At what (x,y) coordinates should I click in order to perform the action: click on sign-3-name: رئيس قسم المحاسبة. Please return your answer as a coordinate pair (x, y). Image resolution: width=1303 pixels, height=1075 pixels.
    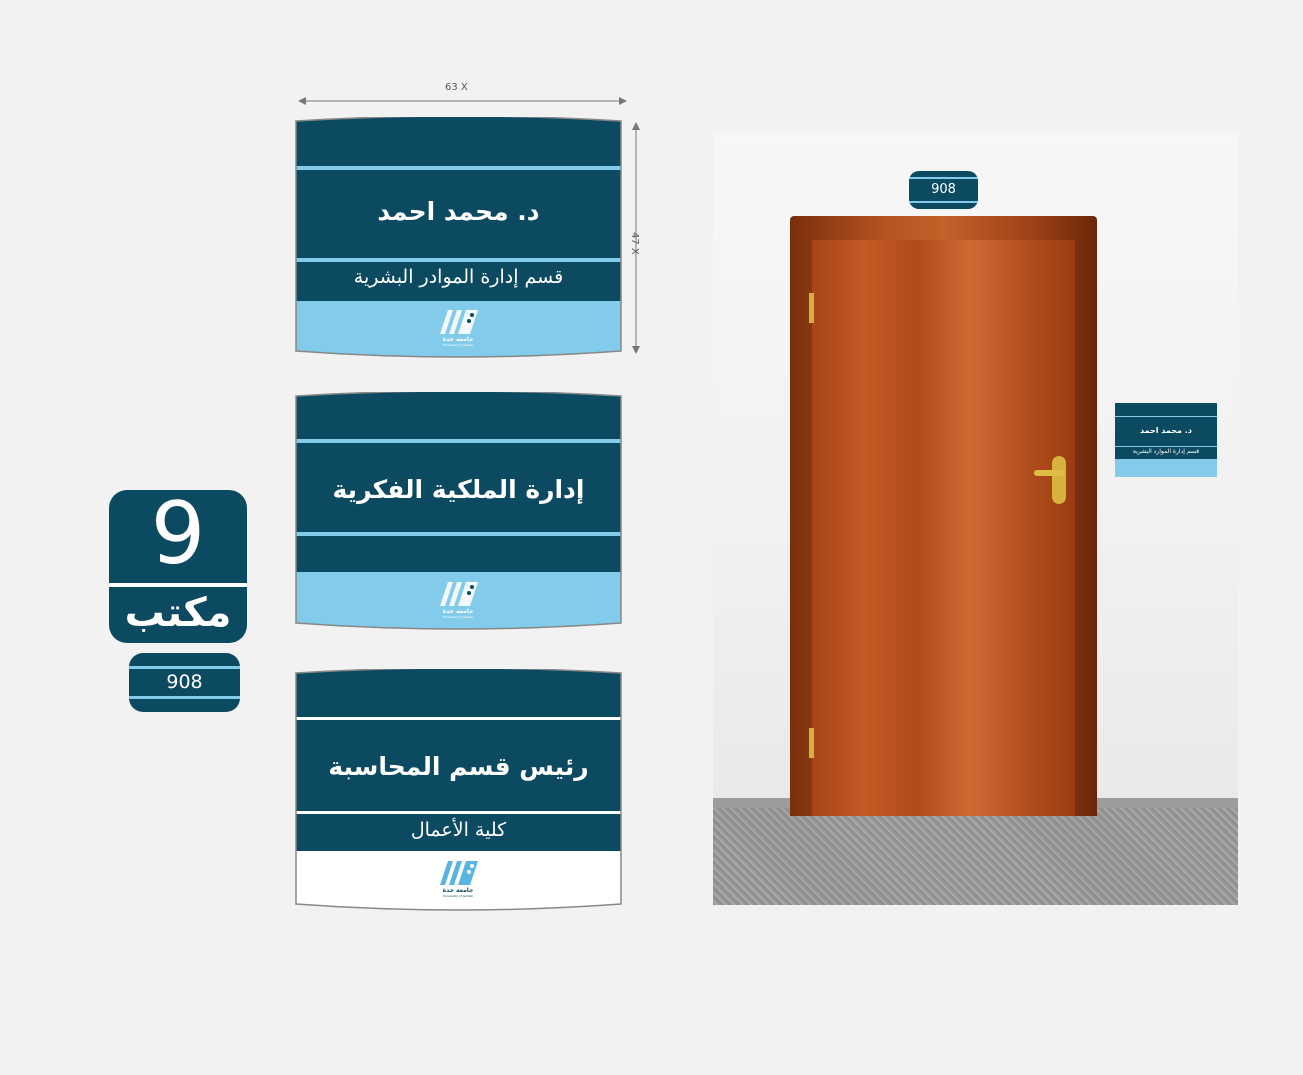
    Looking at the image, I should click on (458, 766).